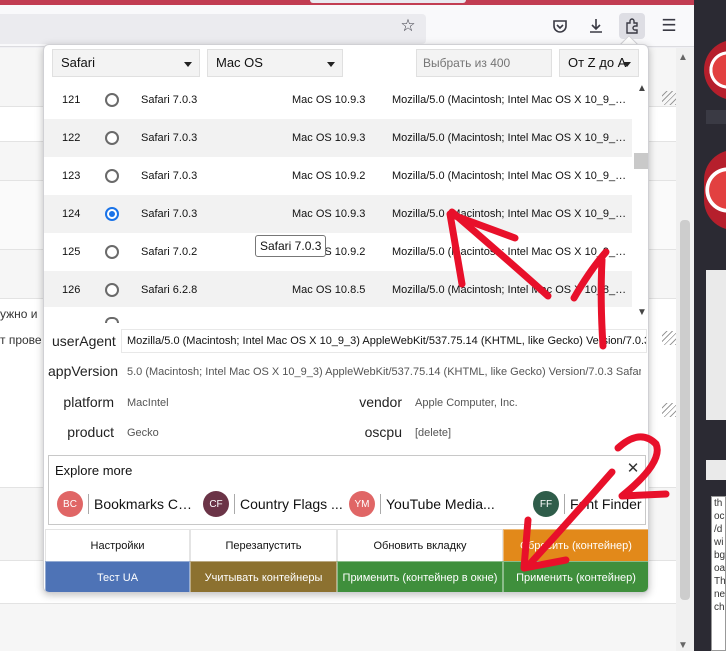  I want to click on oscpu-label: oscpu, so click(383, 432).